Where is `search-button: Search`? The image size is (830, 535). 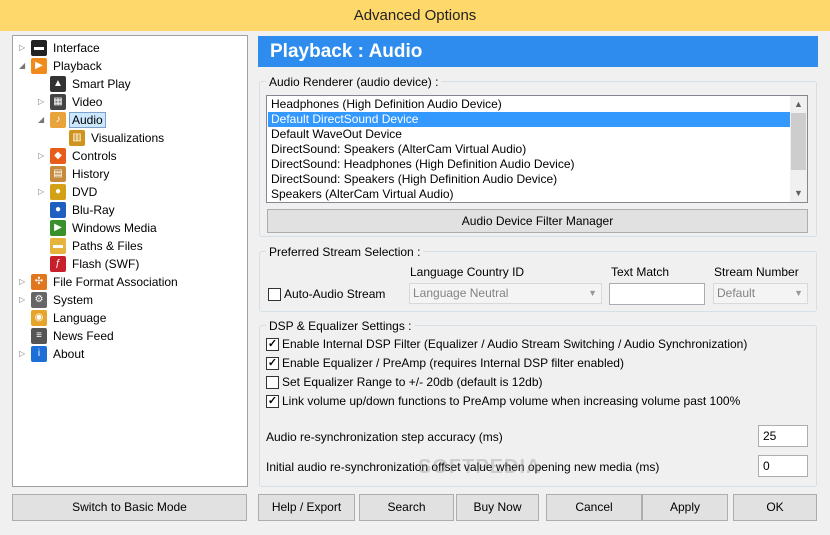 search-button: Search is located at coordinates (406, 507).